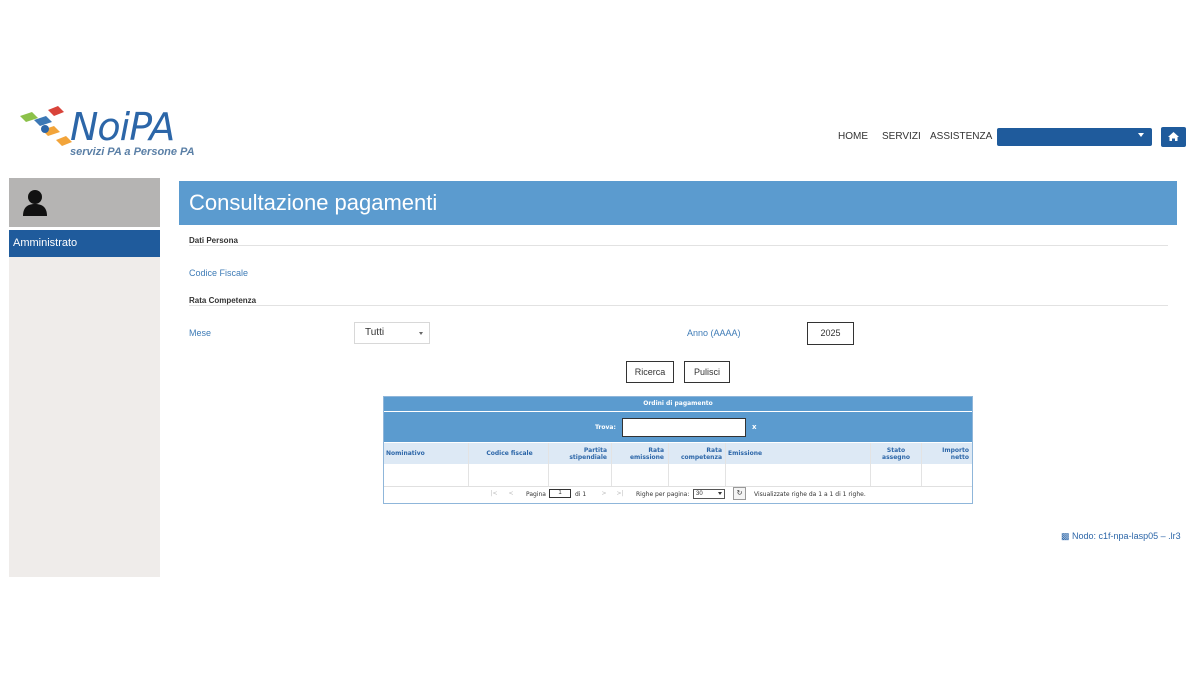 The image size is (1200, 675). I want to click on refresh-icon: ↻, so click(739, 493).